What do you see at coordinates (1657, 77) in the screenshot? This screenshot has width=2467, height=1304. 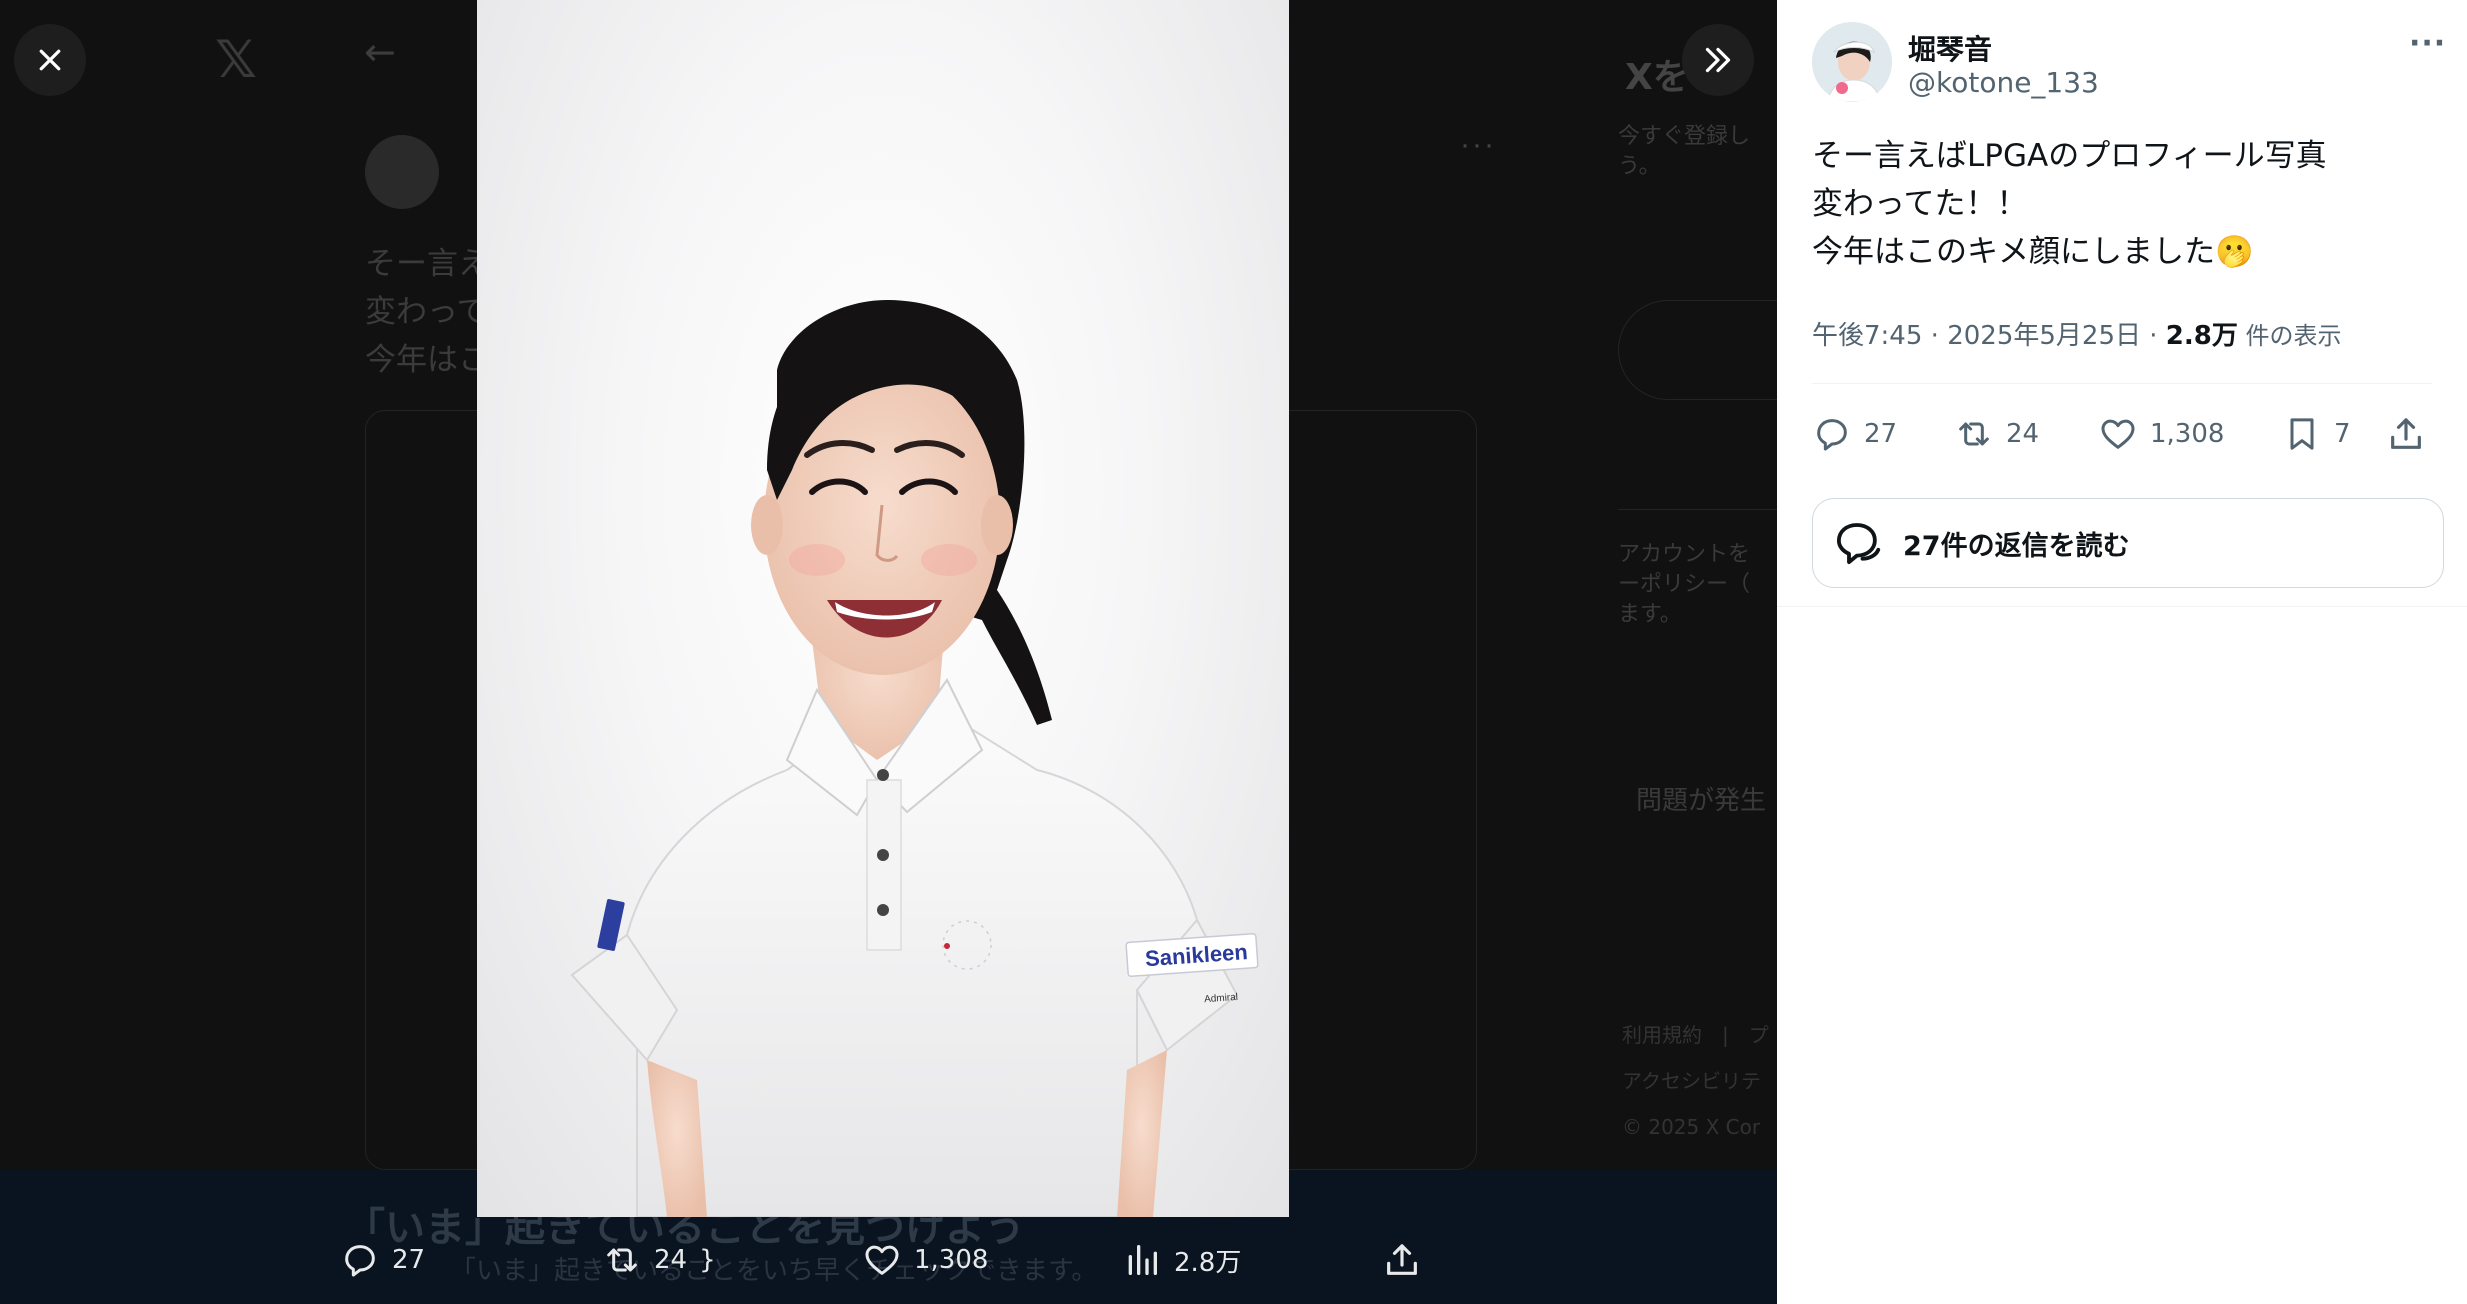 I see `background-signup-title: Xを` at bounding box center [1657, 77].